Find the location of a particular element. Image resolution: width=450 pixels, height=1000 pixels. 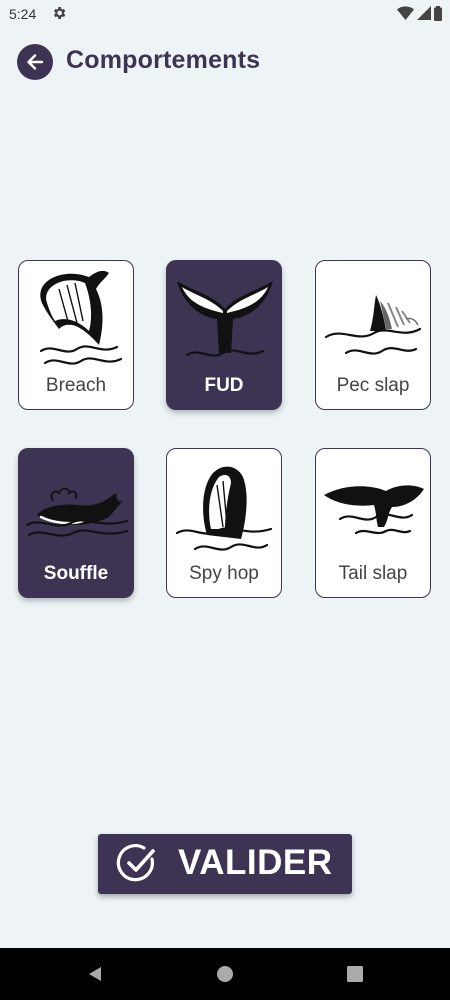

settings-gear-icon is located at coordinates (60, 13).